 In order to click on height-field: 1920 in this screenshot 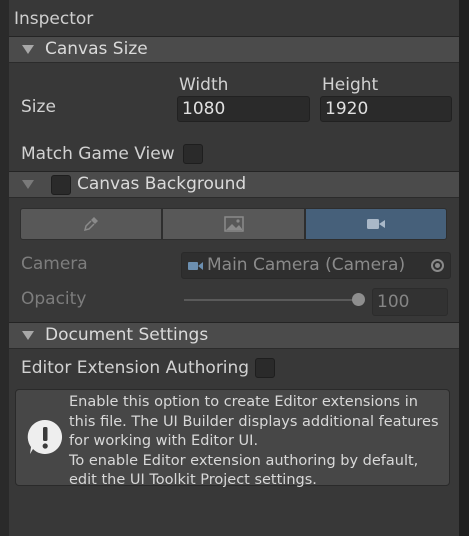, I will do `click(386, 109)`.